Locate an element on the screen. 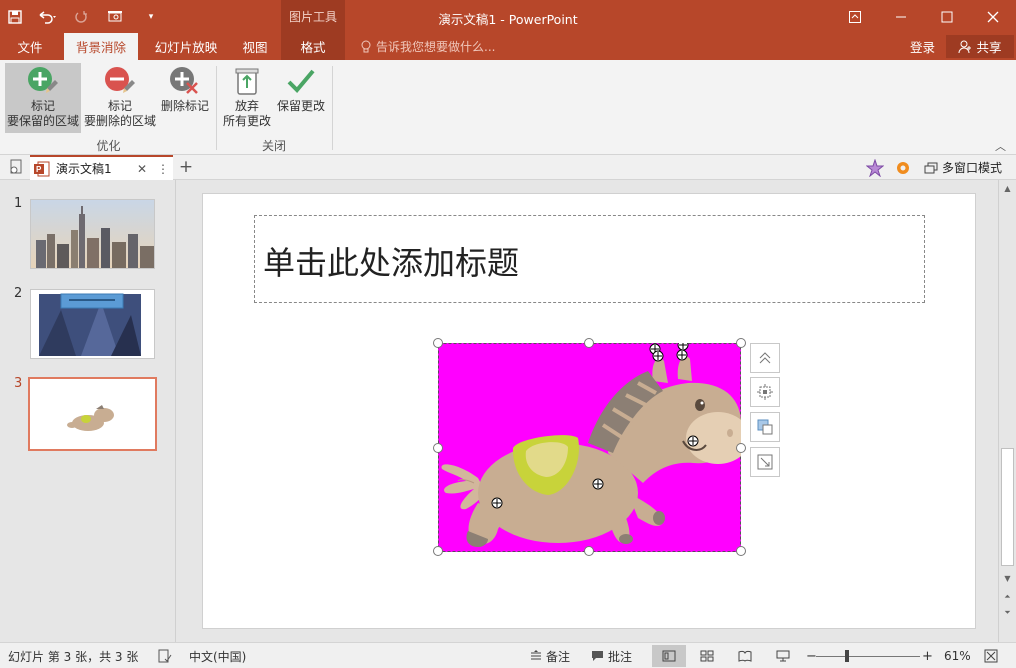 This screenshot has height=668, width=1016. scroll-down-icon: ▼ is located at coordinates (1007, 579).